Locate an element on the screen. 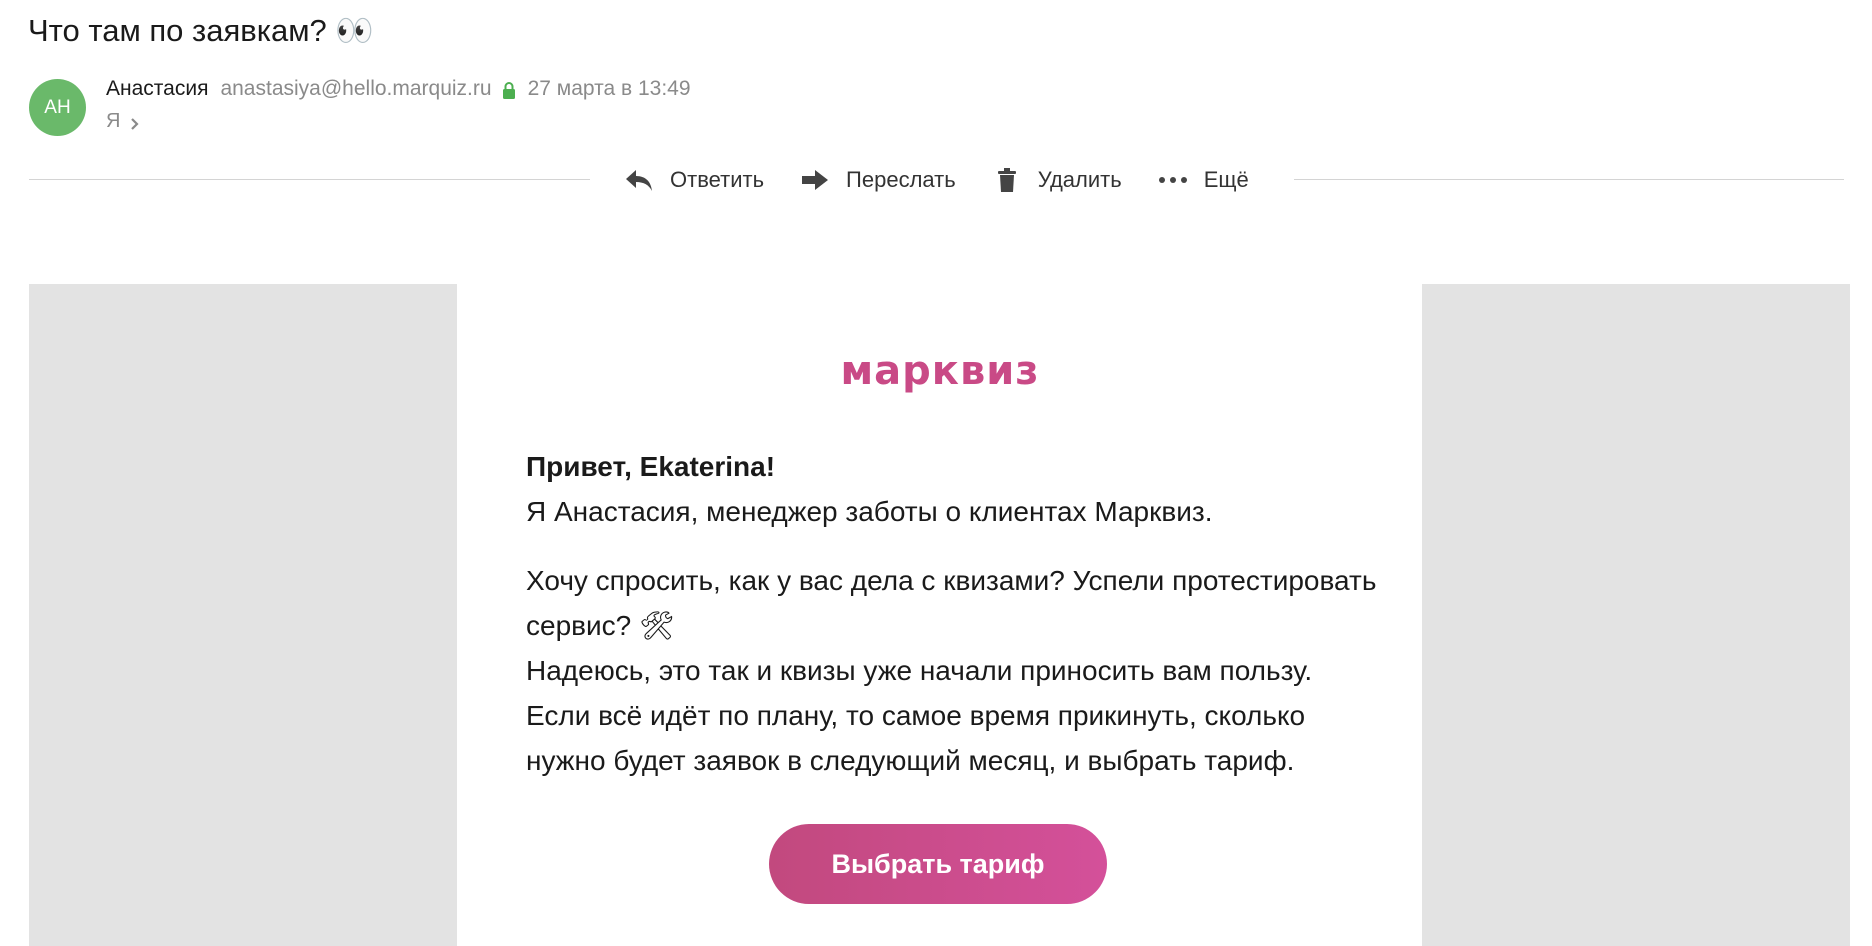  toolbar-divider-left is located at coordinates (309, 179).